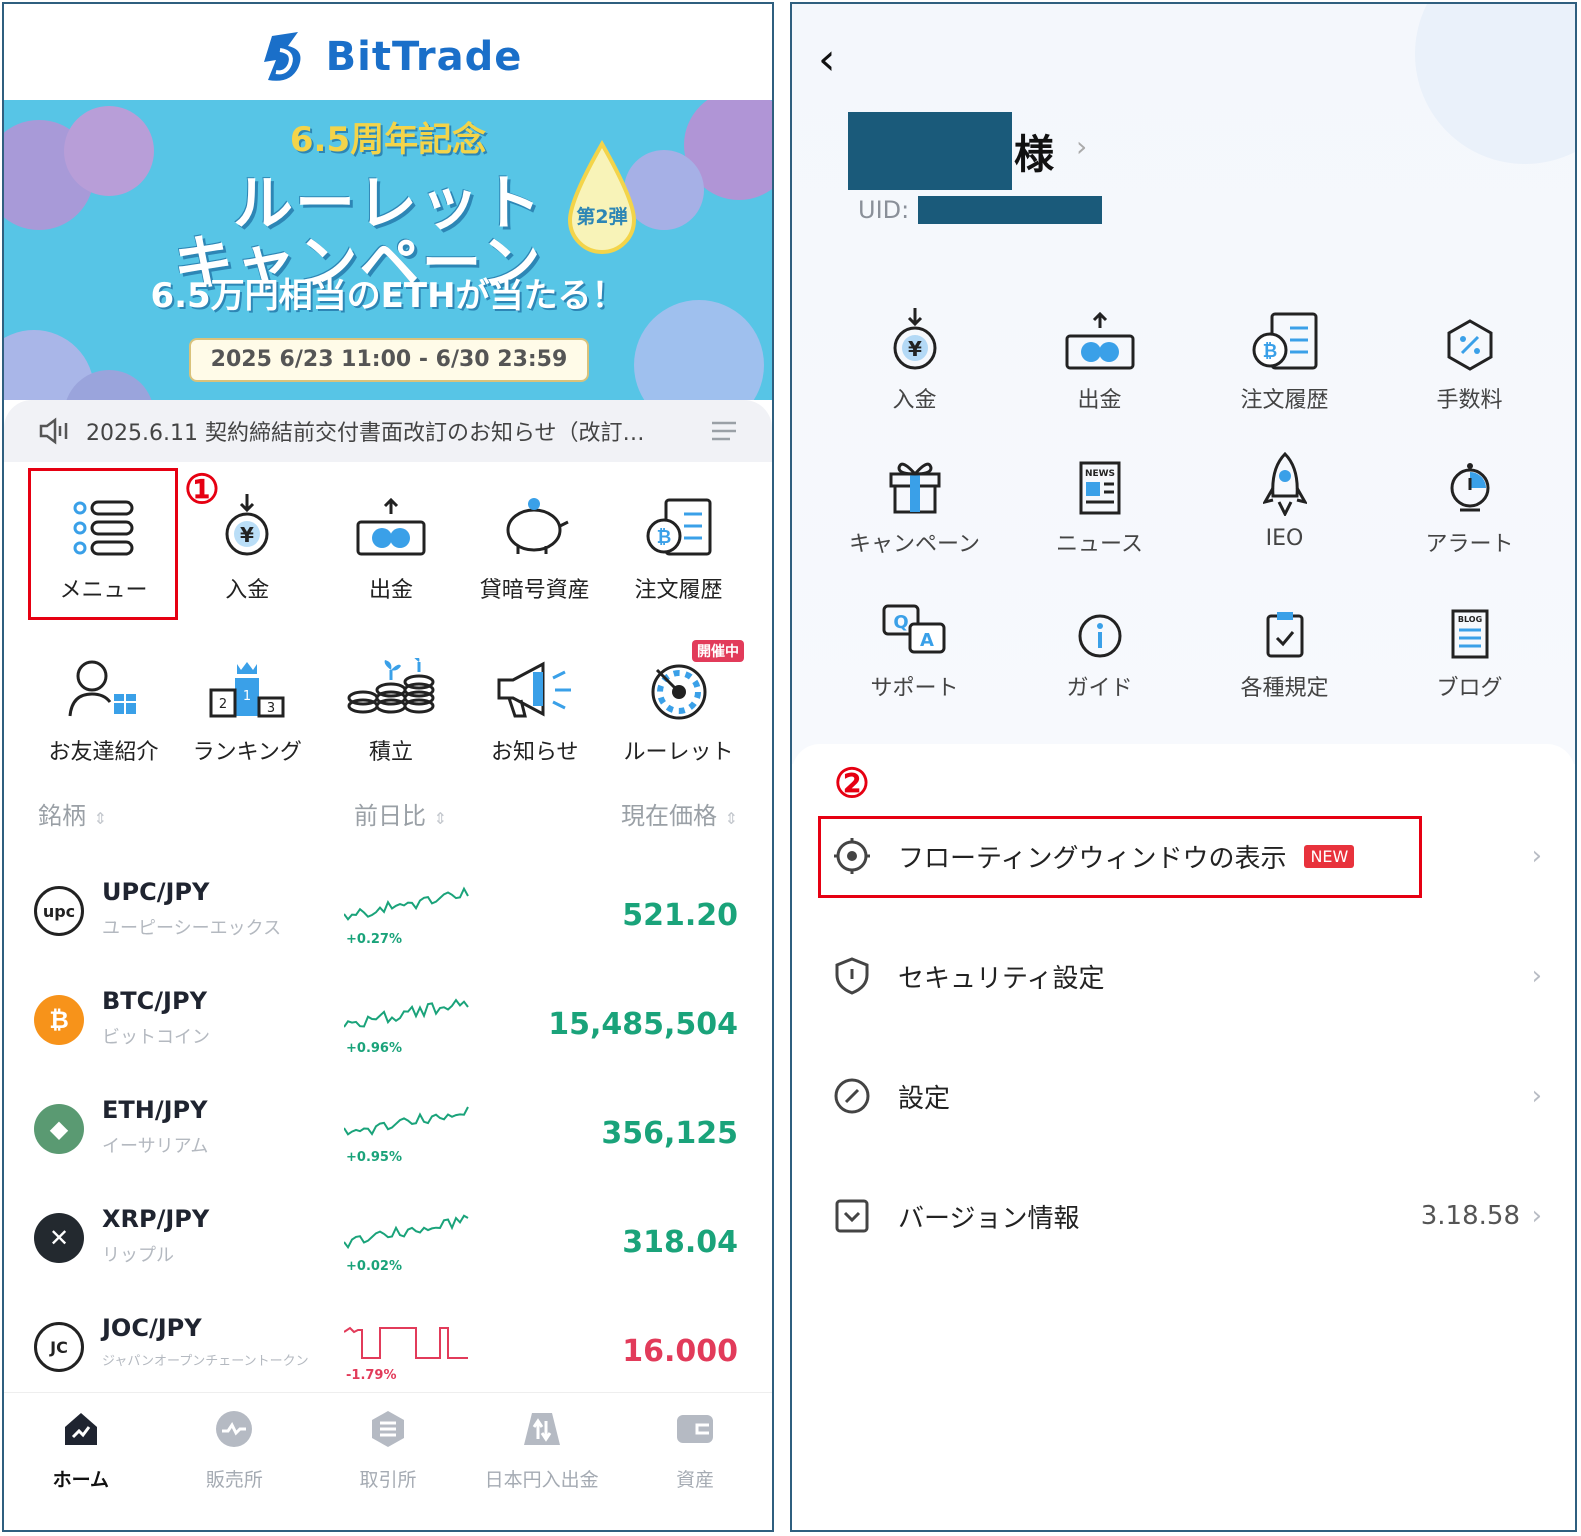 Image resolution: width=1581 pixels, height=1536 pixels. I want to click on tab-assets: 資産, so click(695, 1465).